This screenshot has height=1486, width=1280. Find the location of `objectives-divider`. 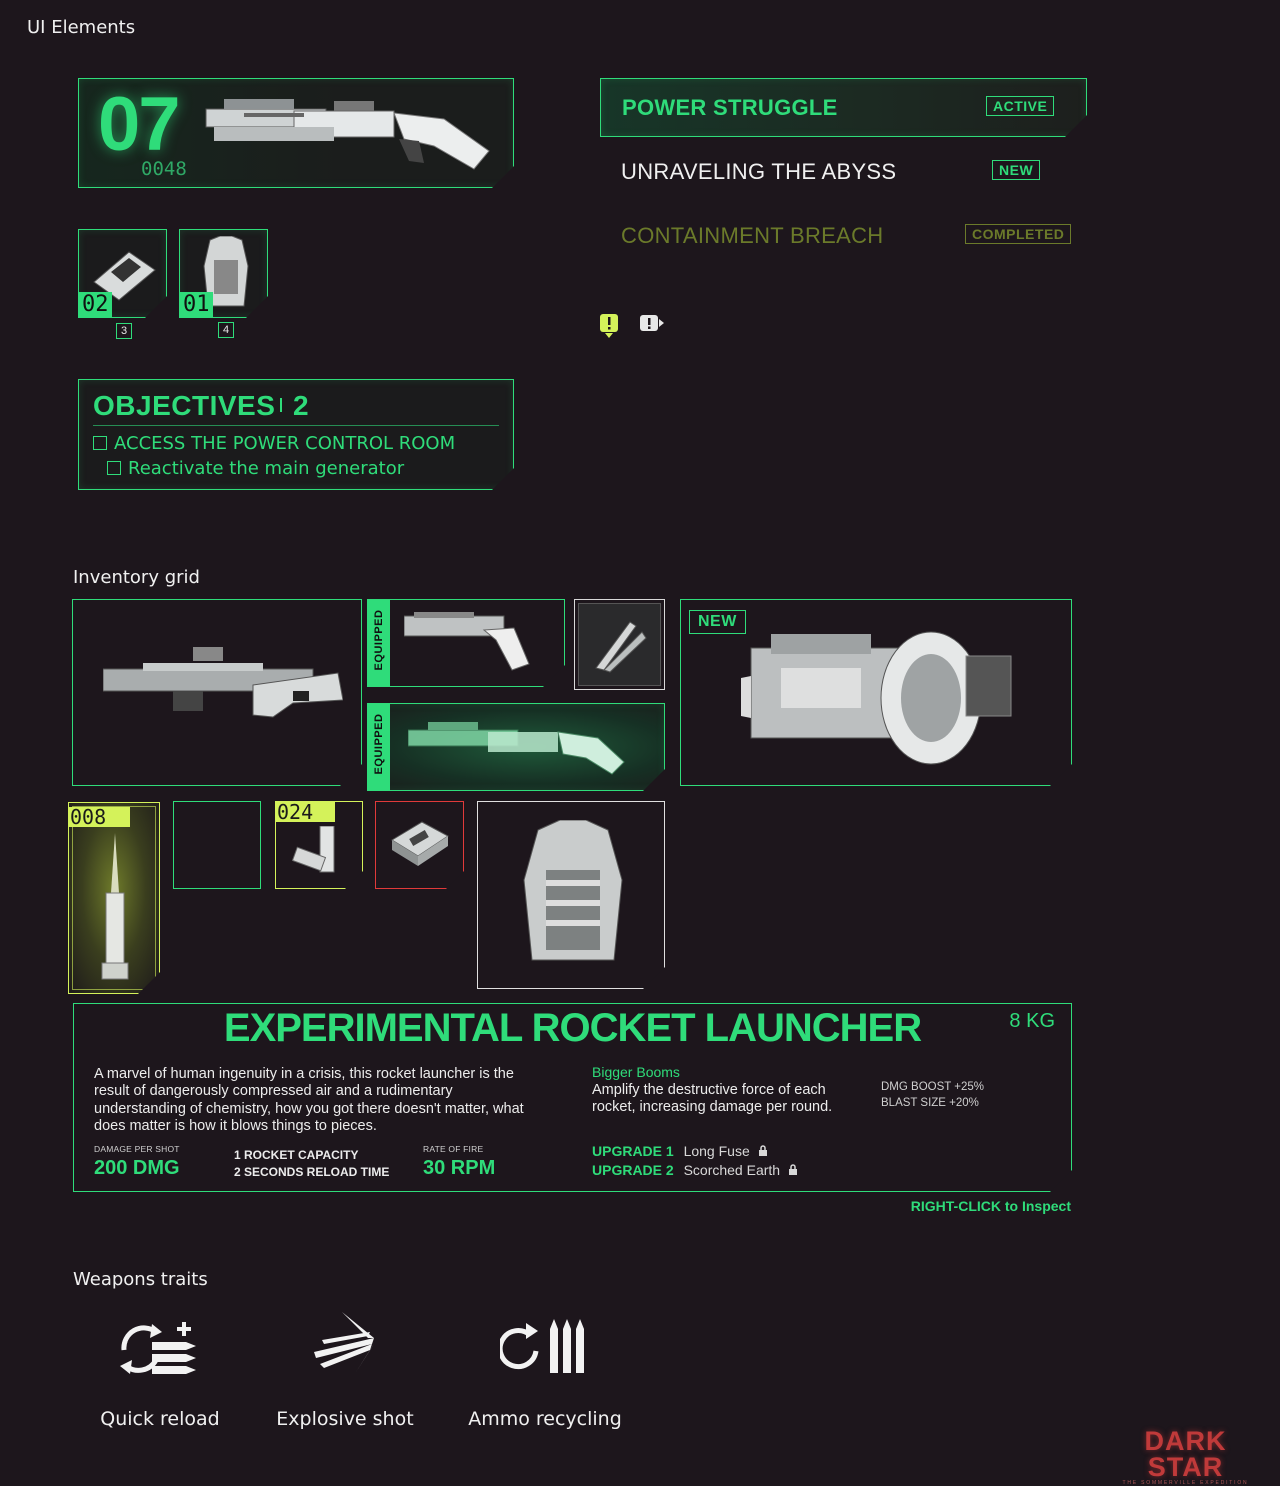

objectives-divider is located at coordinates (281, 405).